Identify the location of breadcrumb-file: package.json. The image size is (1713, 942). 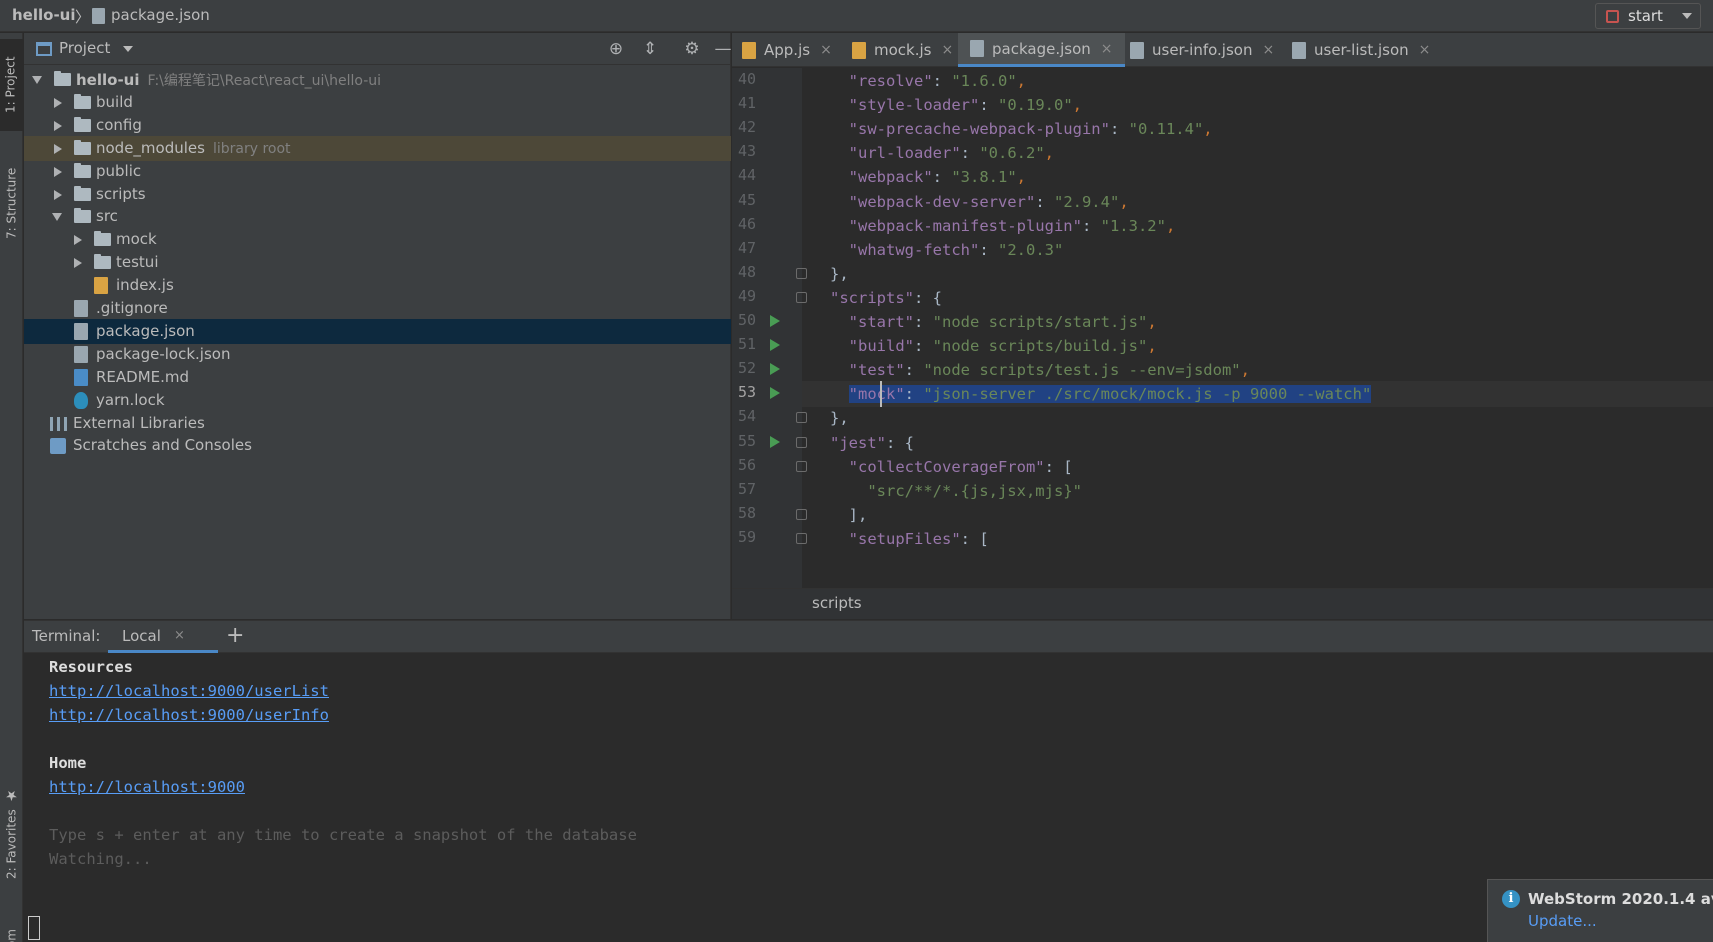
(160, 15).